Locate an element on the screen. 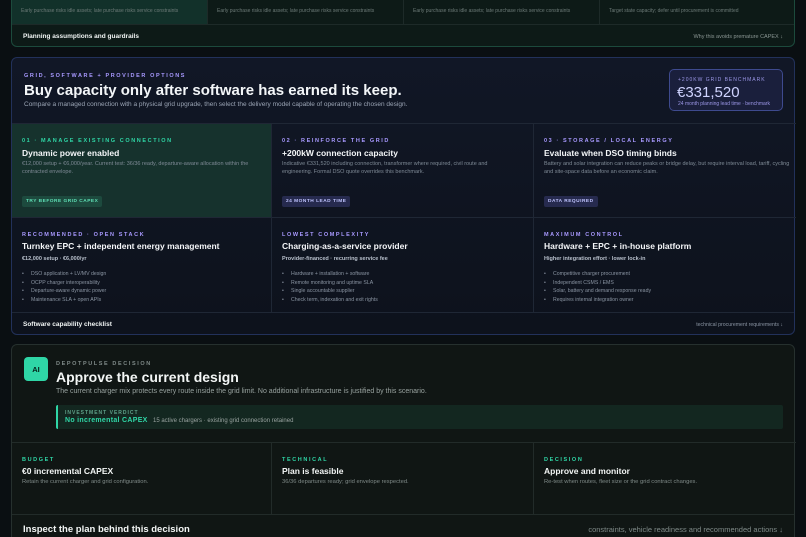 This screenshot has width=806, height=537. option-eyebrow: 02 · Reinforce the grid is located at coordinates (336, 141).